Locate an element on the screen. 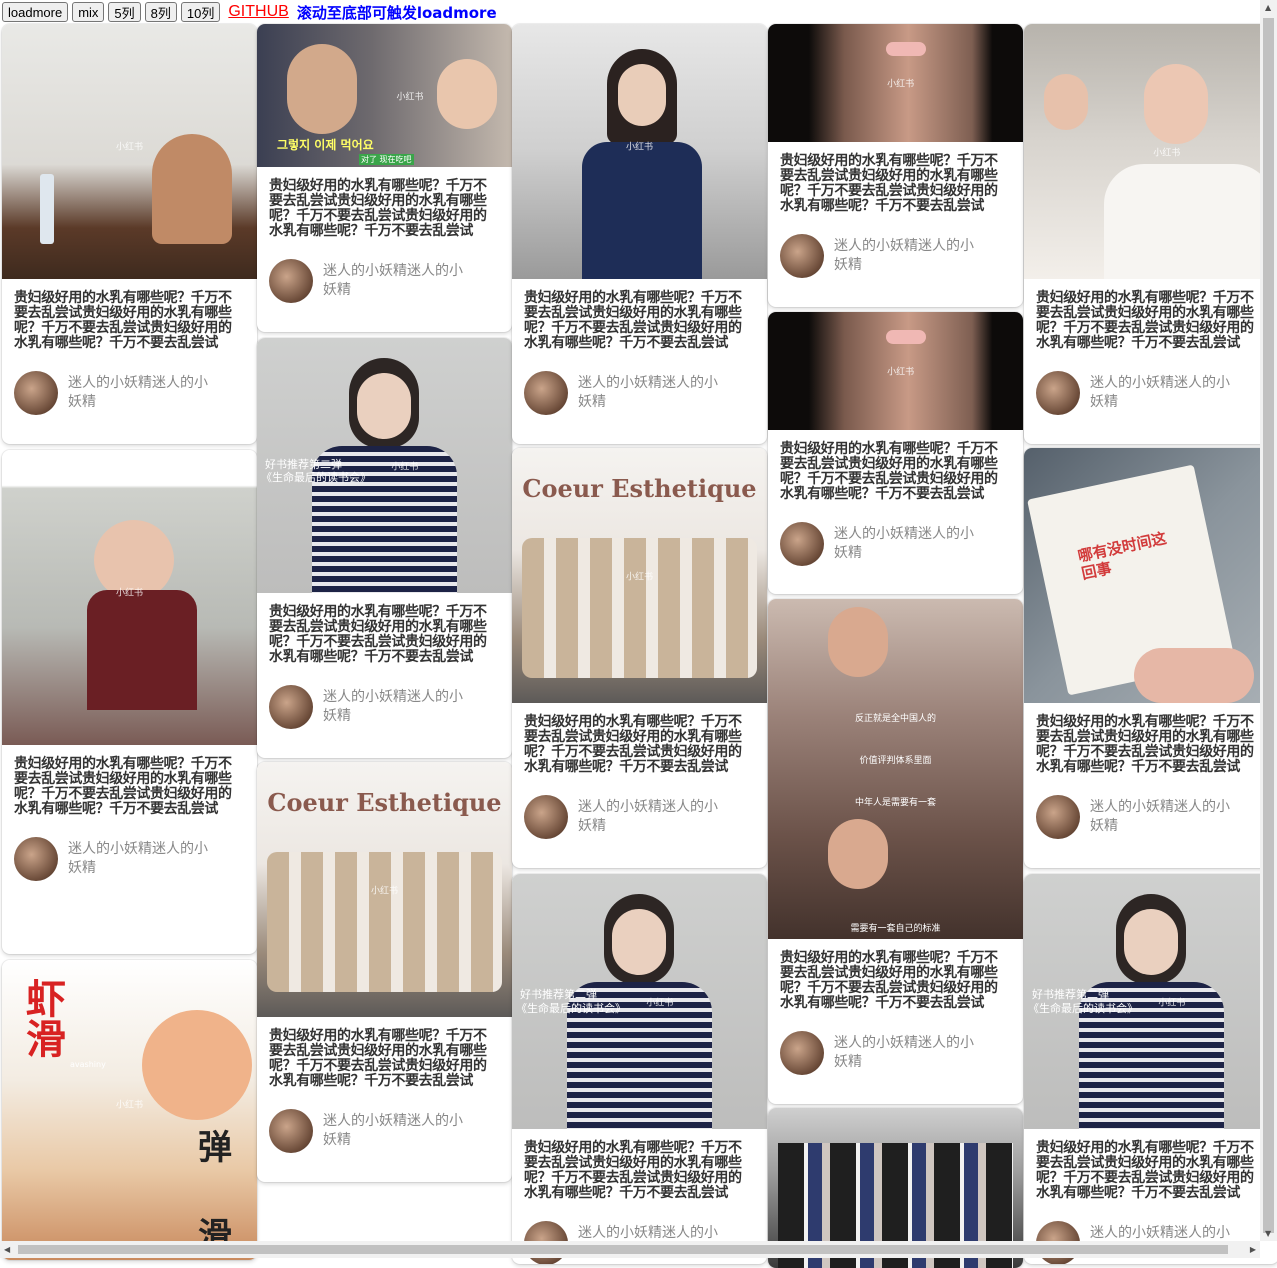 The width and height of the screenshot is (1277, 1268). scroll-right-arrow-icon: ▶ is located at coordinates (1253, 1249).